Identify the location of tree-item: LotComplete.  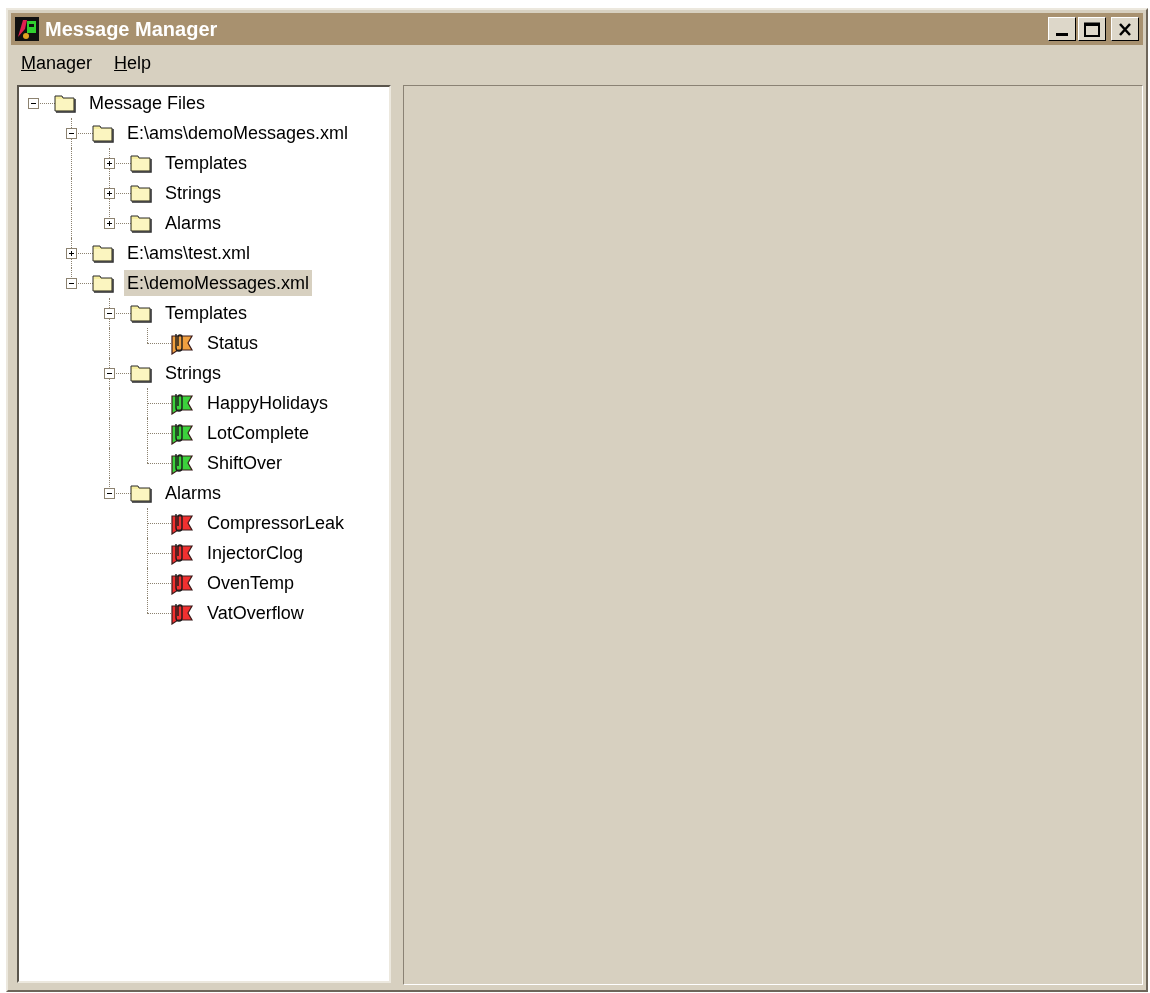
(258, 433).